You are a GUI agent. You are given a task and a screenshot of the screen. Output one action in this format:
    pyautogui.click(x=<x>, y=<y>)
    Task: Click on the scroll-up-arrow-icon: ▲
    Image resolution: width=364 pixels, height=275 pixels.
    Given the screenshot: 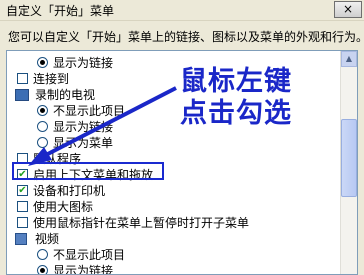 What is the action you would take?
    pyautogui.click(x=349, y=59)
    